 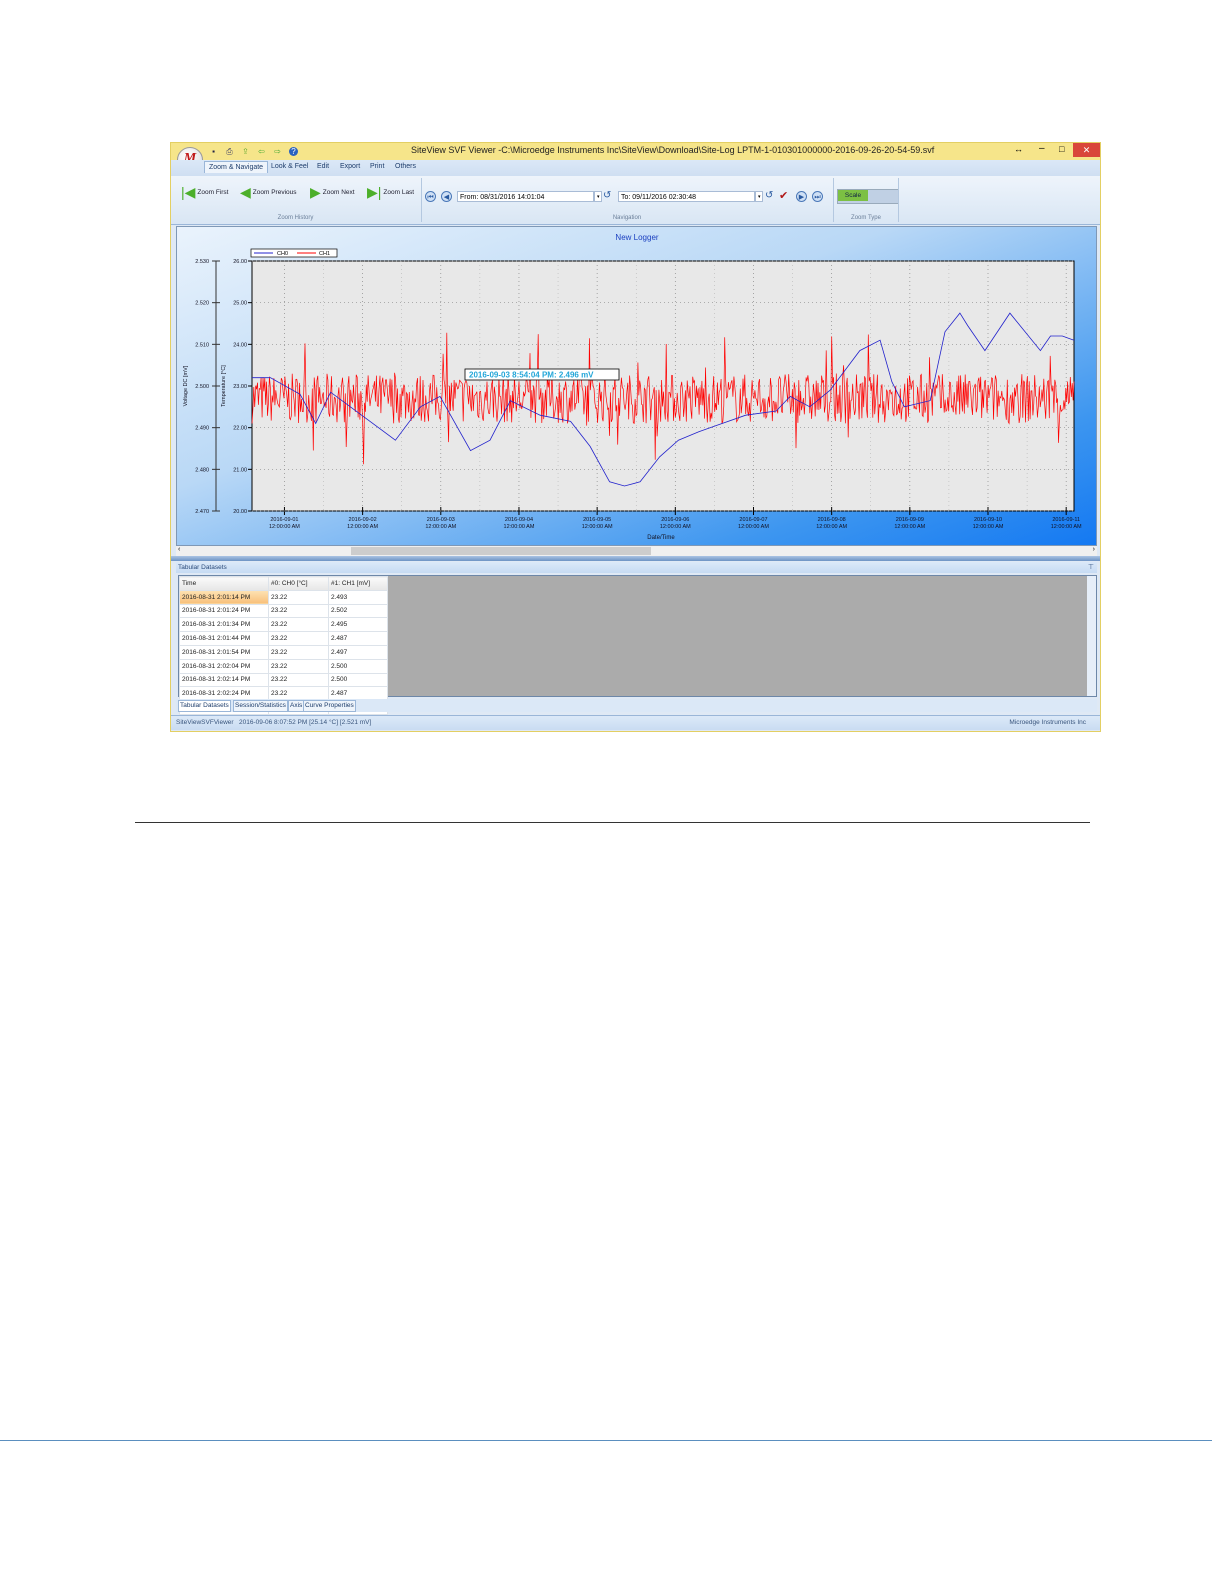 What do you see at coordinates (240, 470) in the screenshot?
I see `temp-tick-label: 21.00` at bounding box center [240, 470].